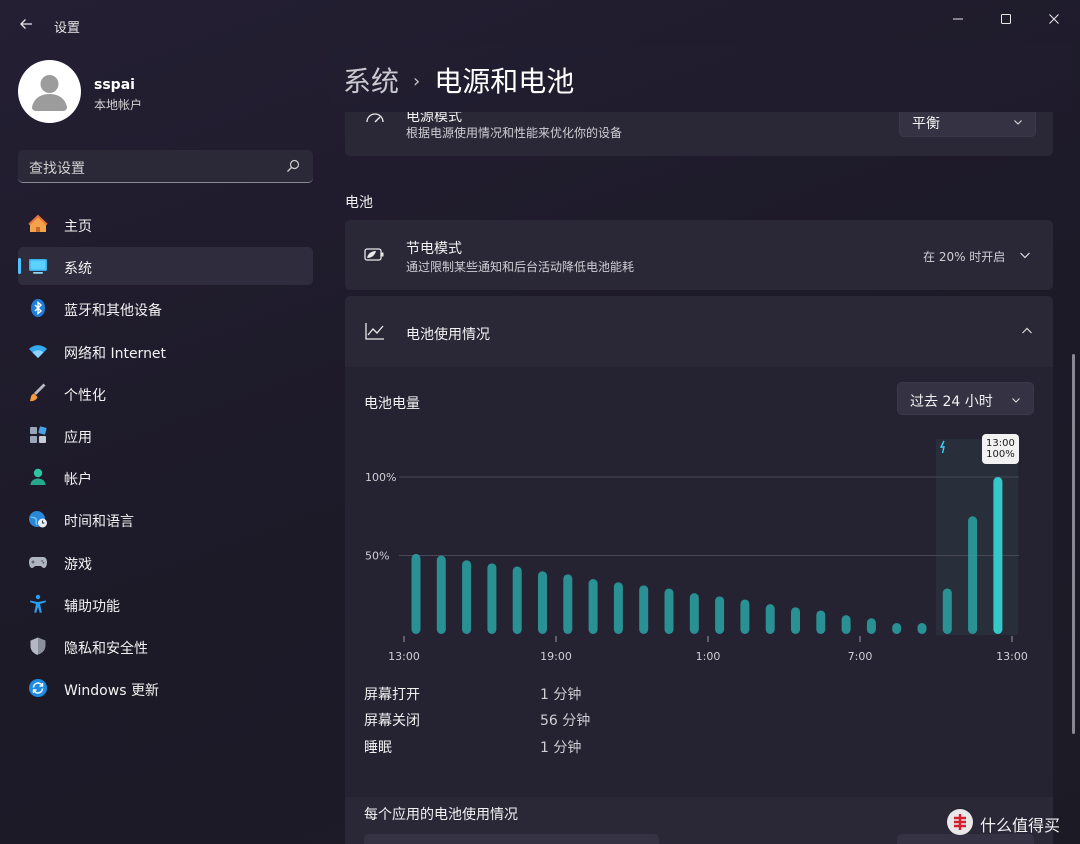 The height and width of the screenshot is (844, 1080). I want to click on battery-section-label: 电池, so click(359, 203).